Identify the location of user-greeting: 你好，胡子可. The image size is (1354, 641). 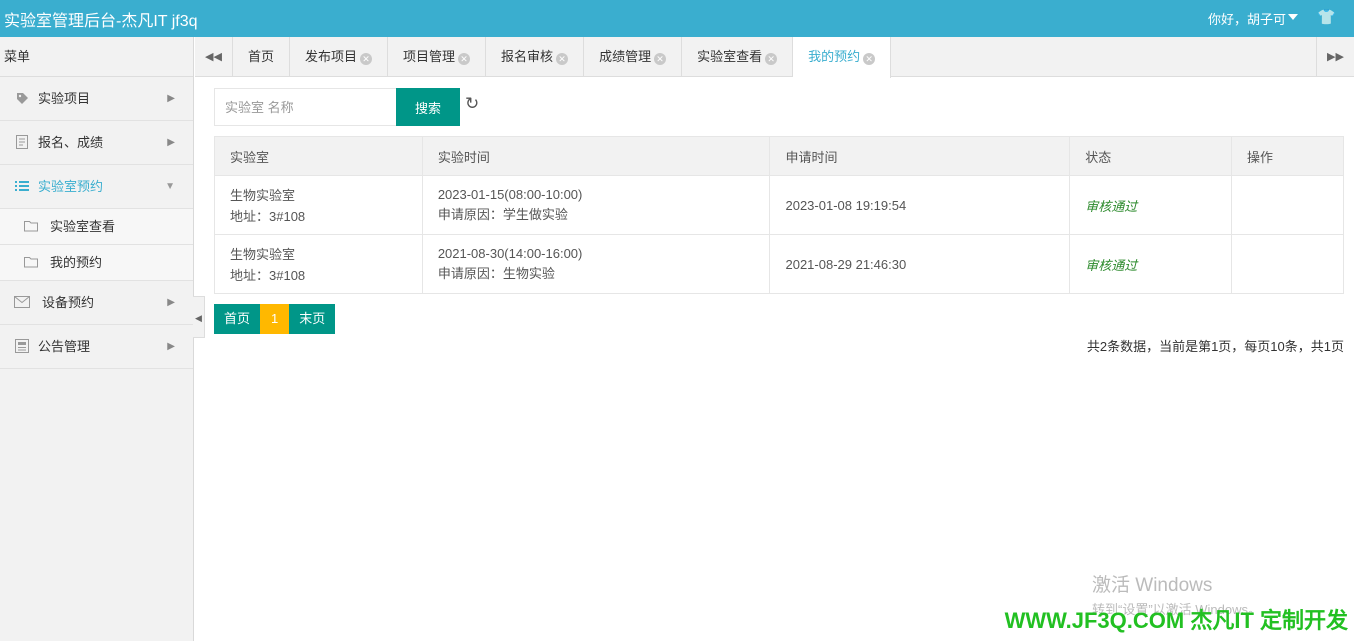
(1247, 18).